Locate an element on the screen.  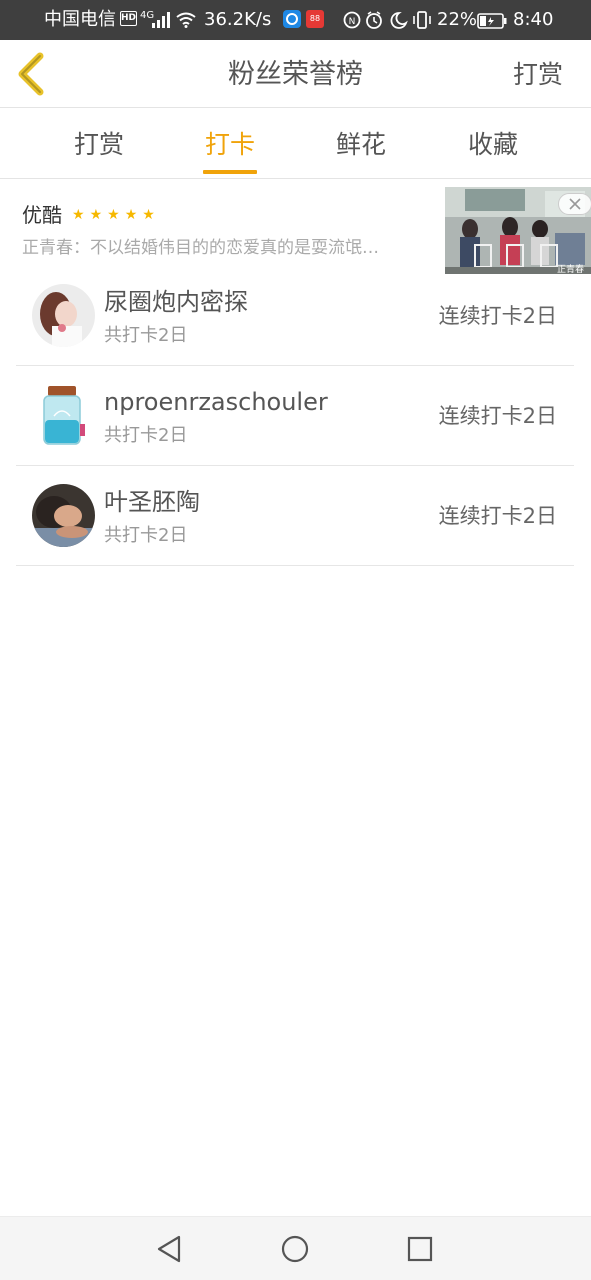
signal-icon is located at coordinates (161, 19).